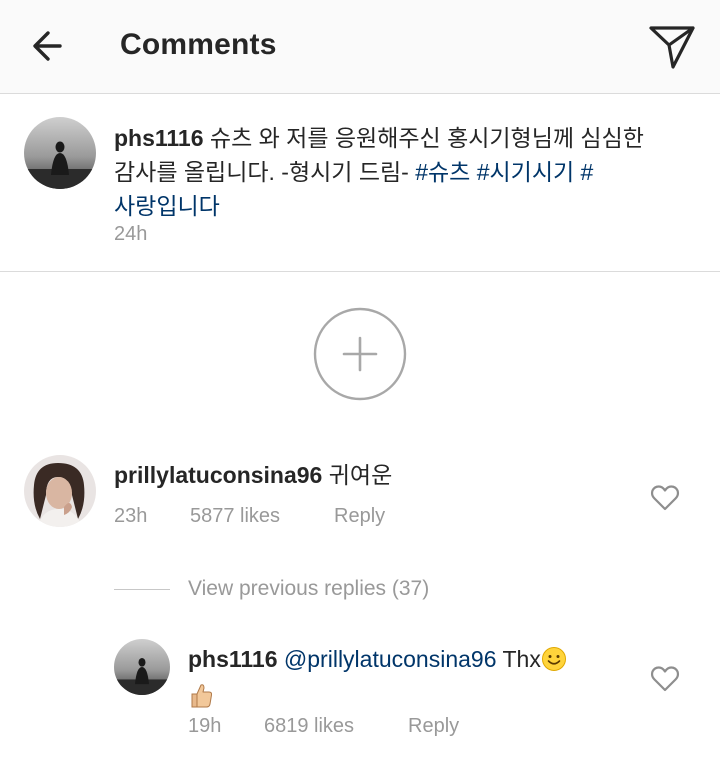  I want to click on view-previous-replies: View previous replies (37), so click(314, 590).